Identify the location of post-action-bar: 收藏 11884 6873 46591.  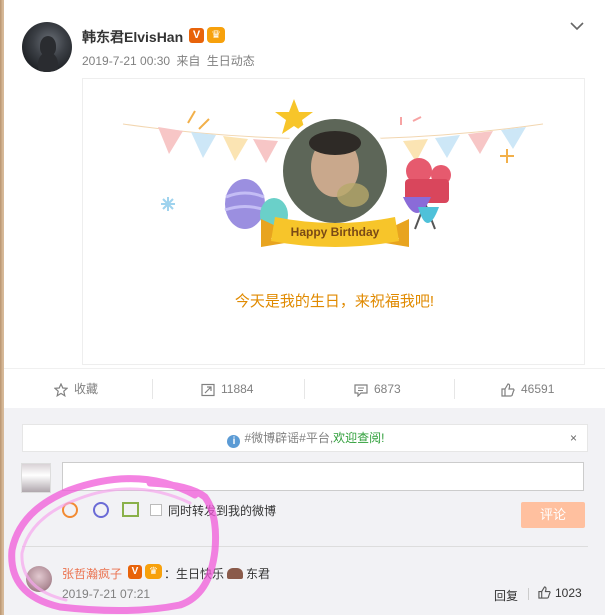
(304, 388).